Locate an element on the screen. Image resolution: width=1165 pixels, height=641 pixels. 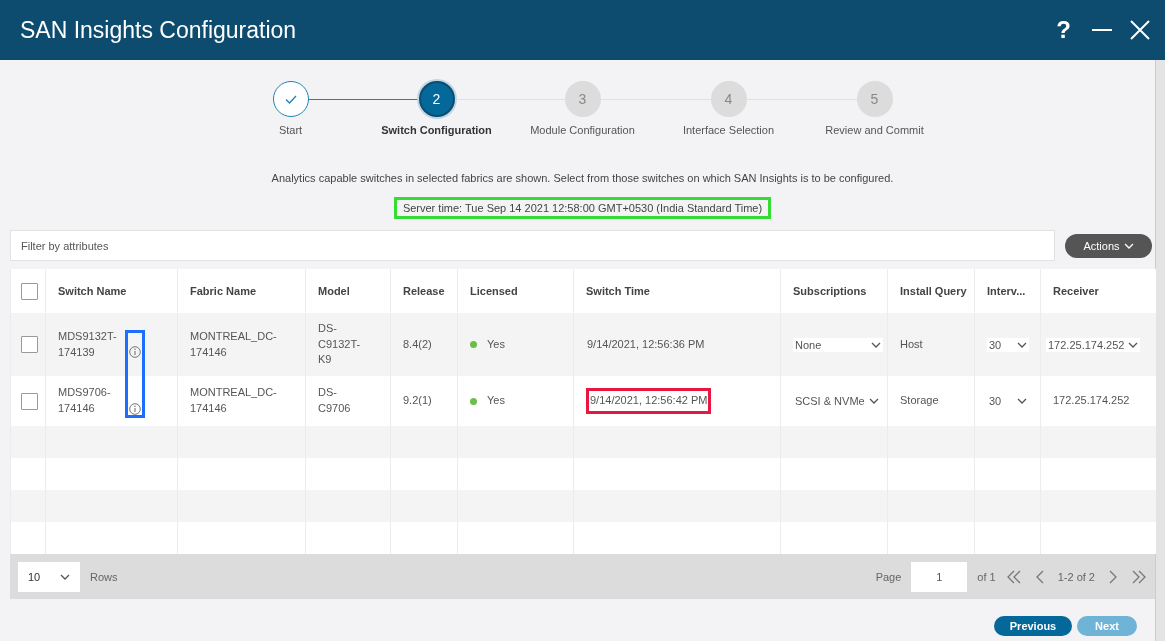
table-cell: 9.2(1) is located at coordinates (417, 400).